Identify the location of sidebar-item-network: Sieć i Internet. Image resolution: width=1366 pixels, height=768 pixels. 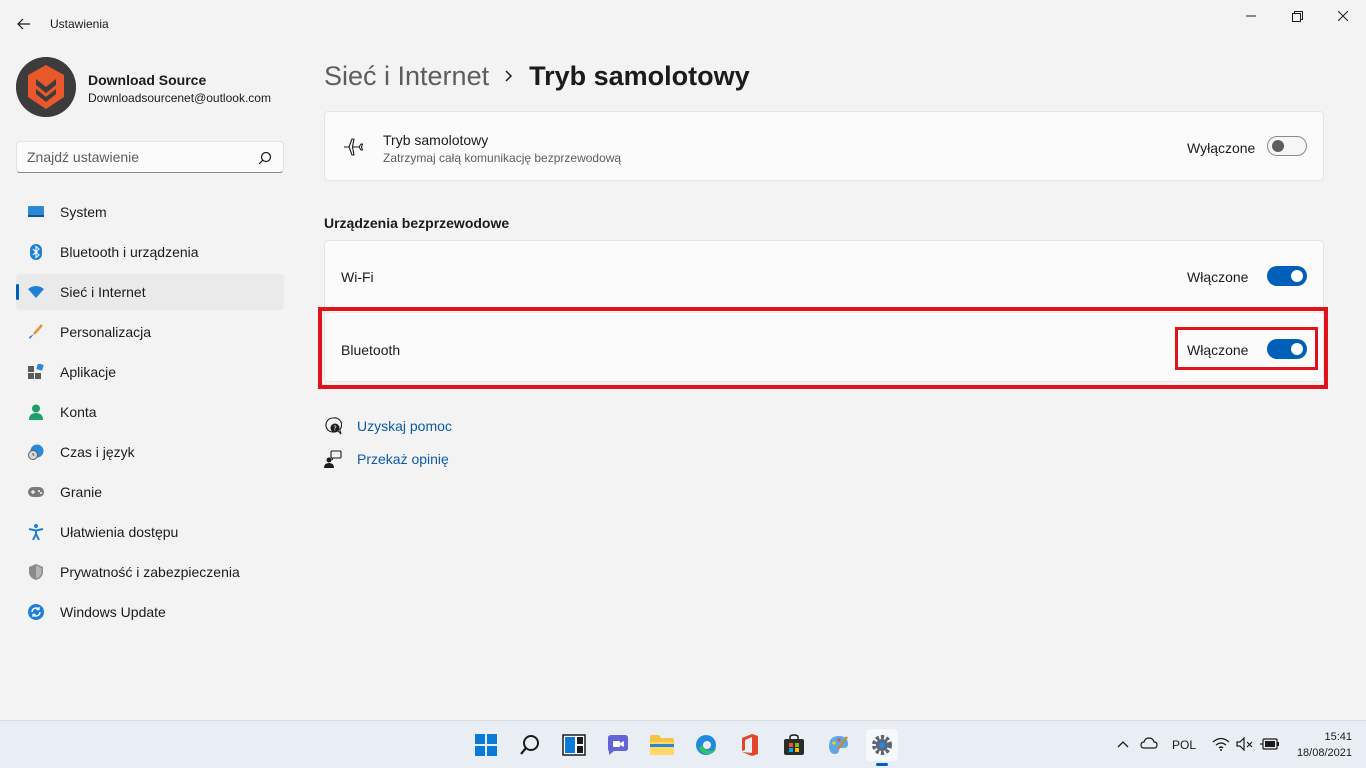
(150, 292).